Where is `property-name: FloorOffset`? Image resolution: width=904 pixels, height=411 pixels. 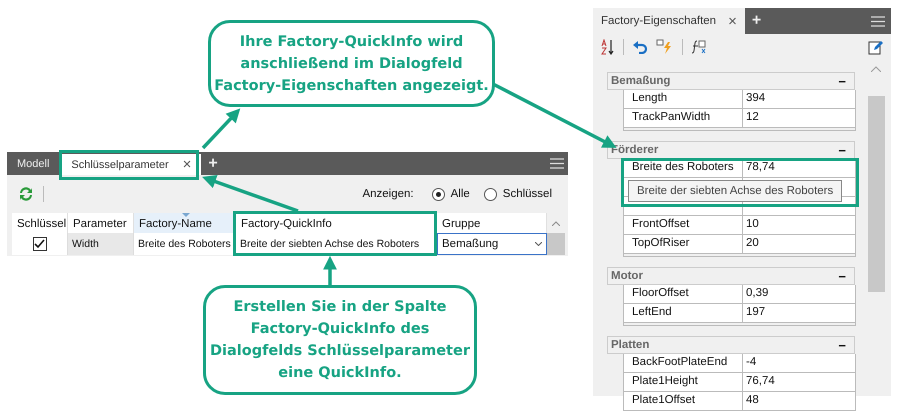 property-name: FloorOffset is located at coordinates (683, 294).